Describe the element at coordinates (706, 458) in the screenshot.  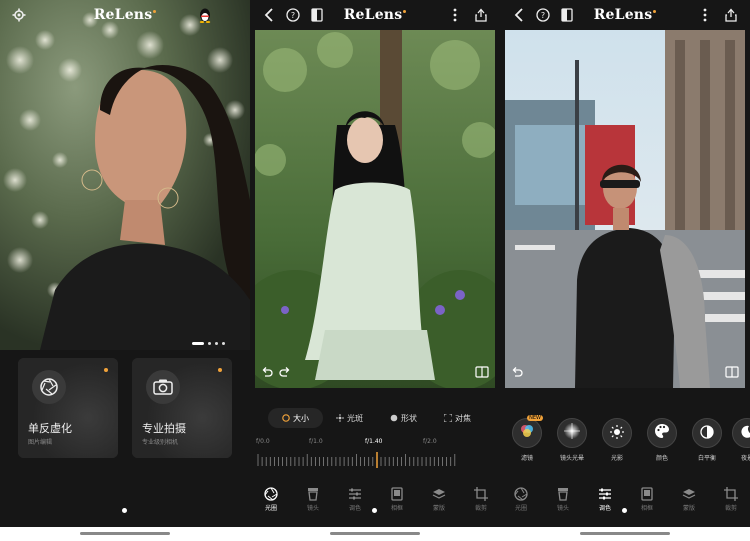
I see `tool-label: 白平衡` at that location.